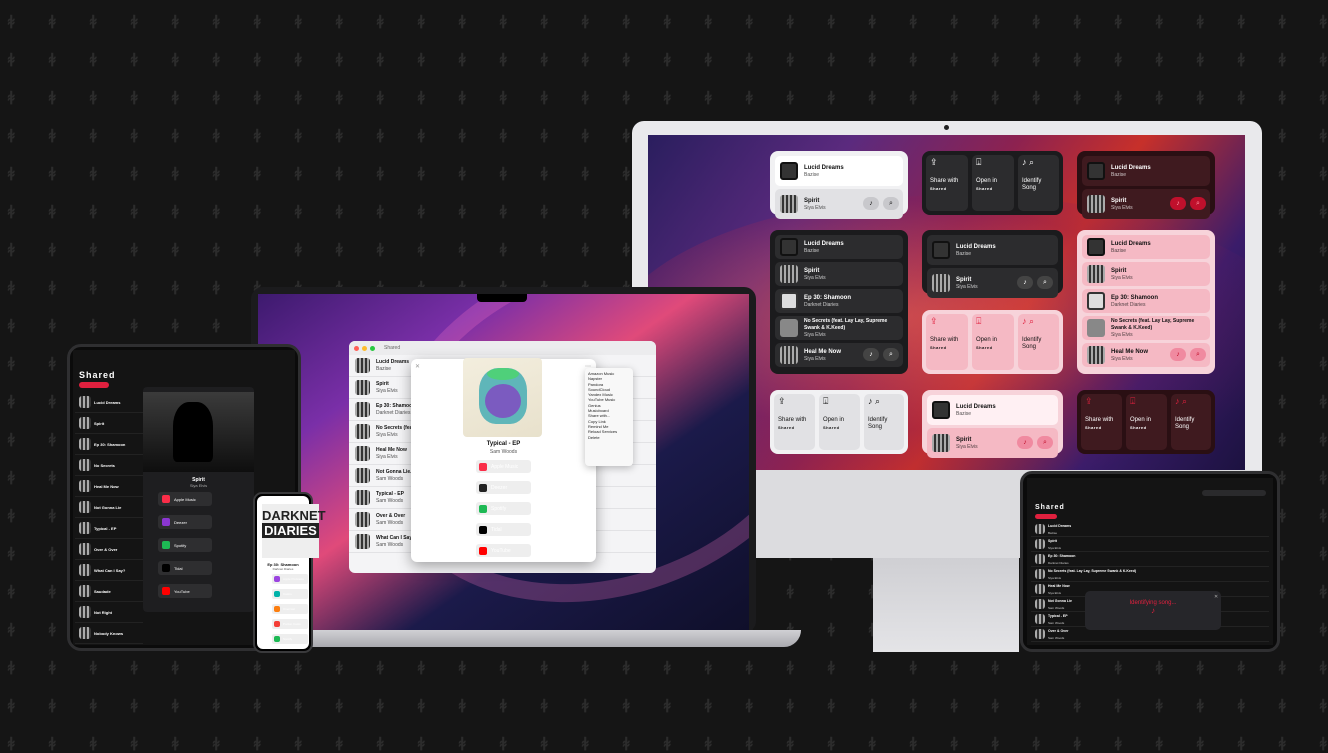 The width and height of the screenshot is (1328, 753). Describe the element at coordinates (372, 348) in the screenshot. I see `zoom-window-button` at that location.